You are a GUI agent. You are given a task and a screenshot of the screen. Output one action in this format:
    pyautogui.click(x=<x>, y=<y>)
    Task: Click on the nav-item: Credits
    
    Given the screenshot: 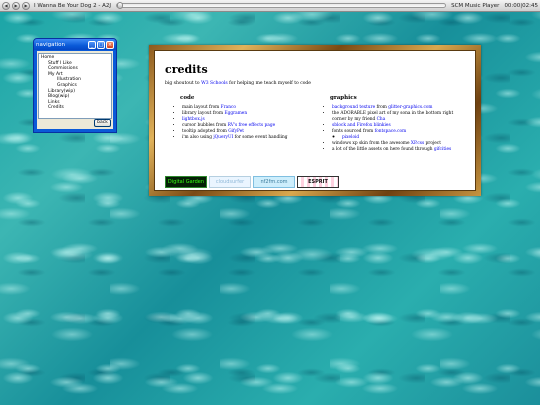 What is the action you would take?
    pyautogui.click(x=75, y=108)
    